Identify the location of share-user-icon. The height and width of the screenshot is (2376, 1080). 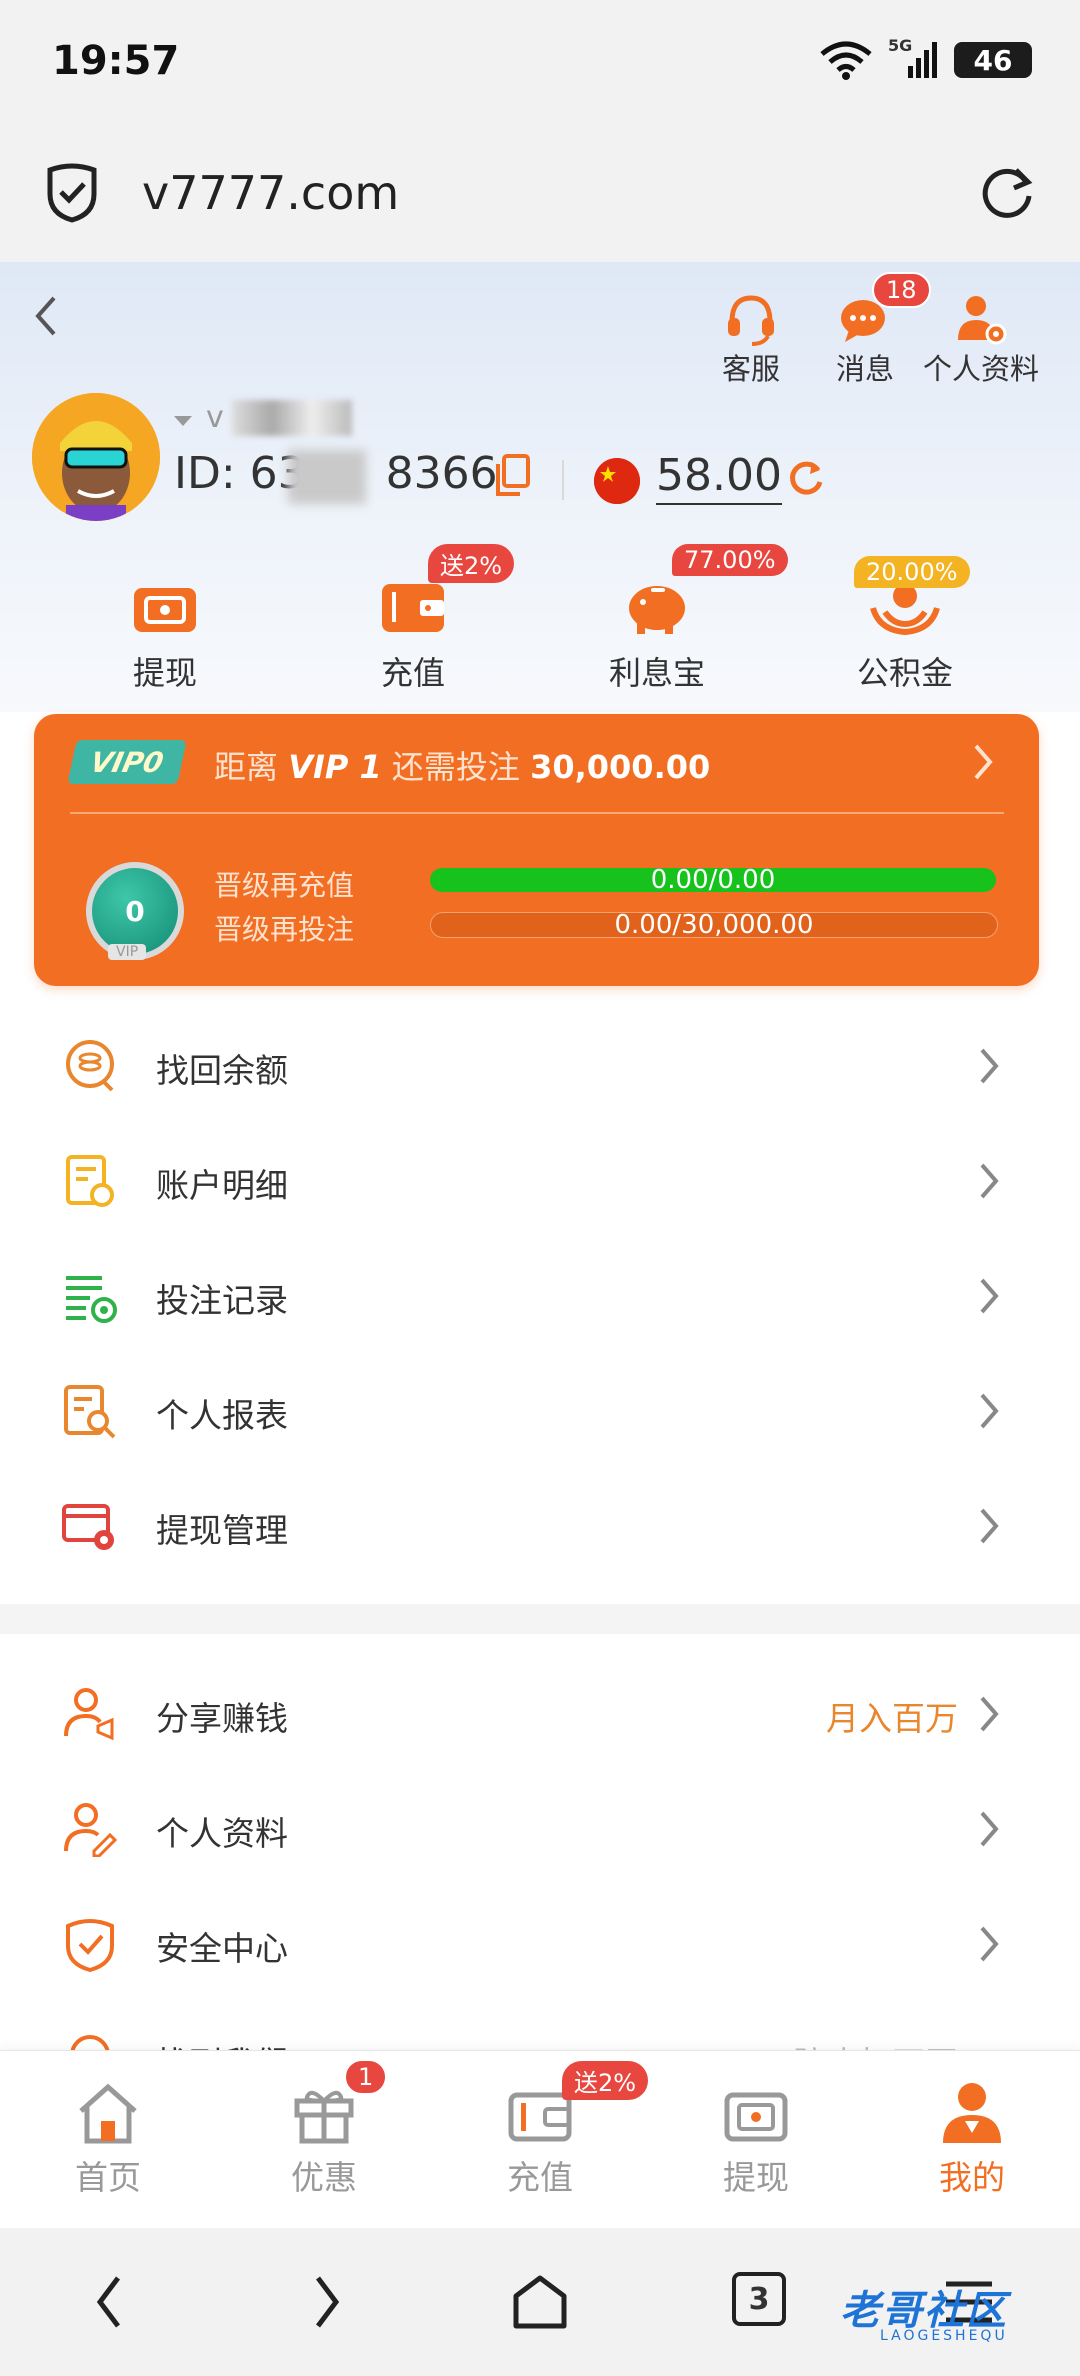
(89, 1714).